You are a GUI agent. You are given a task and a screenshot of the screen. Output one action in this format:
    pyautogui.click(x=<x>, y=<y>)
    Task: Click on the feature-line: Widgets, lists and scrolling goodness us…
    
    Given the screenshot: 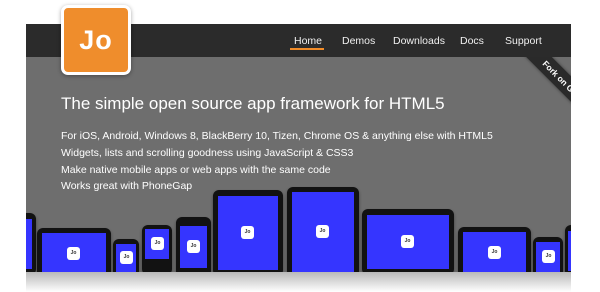 What is the action you would take?
    pyautogui.click(x=207, y=153)
    